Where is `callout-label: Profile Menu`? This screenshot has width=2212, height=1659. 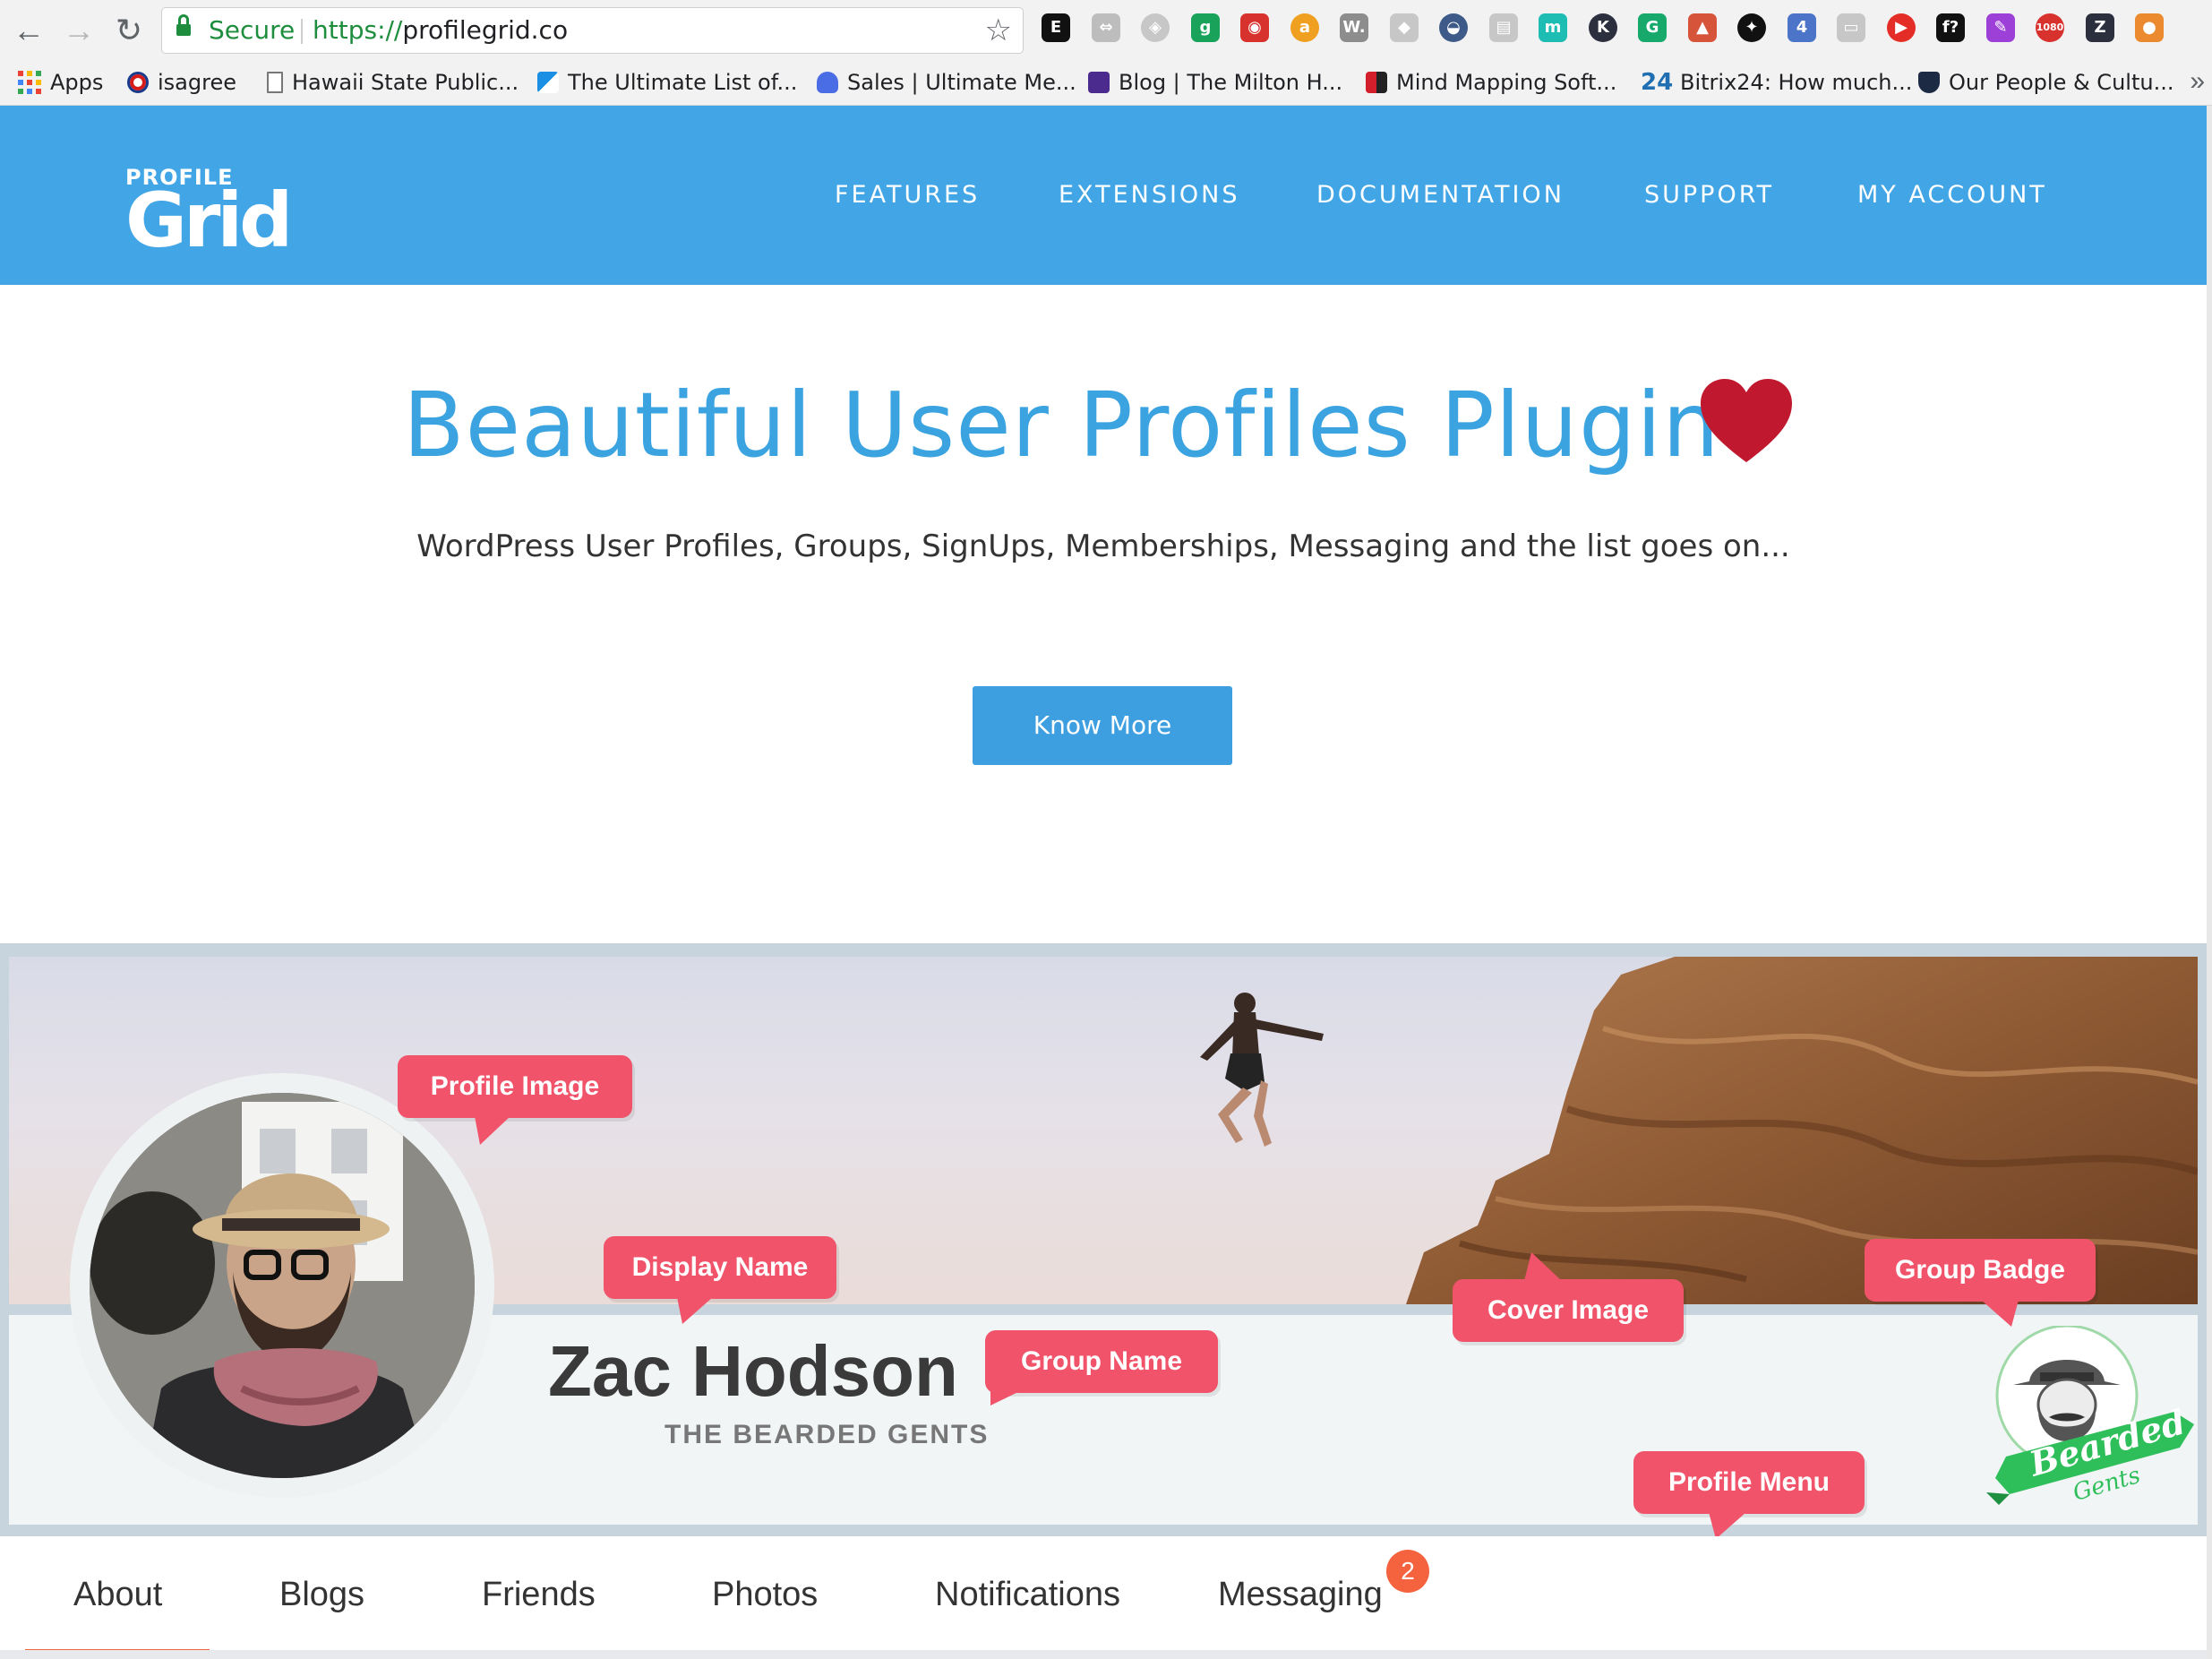
callout-label: Profile Menu is located at coordinates (1749, 1482).